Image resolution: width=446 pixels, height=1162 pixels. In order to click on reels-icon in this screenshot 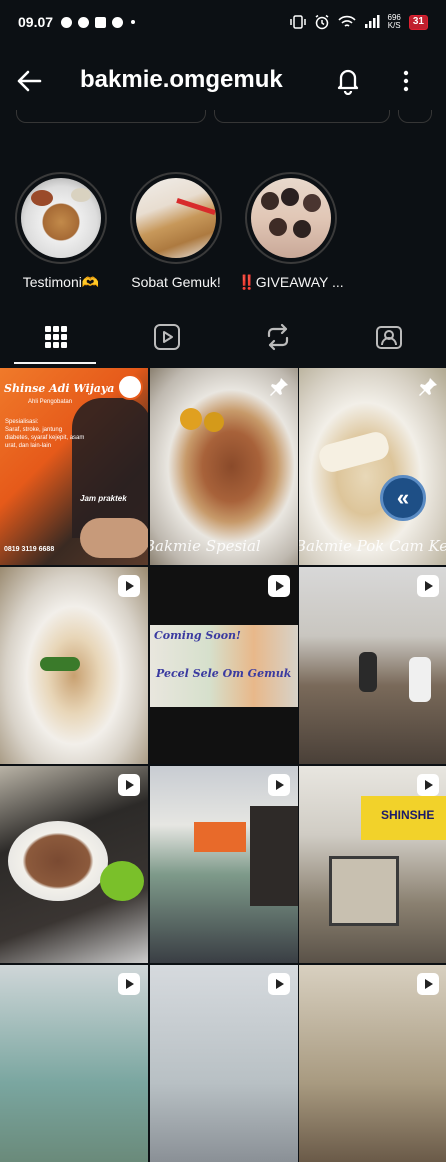, I will do `click(166, 337)`.